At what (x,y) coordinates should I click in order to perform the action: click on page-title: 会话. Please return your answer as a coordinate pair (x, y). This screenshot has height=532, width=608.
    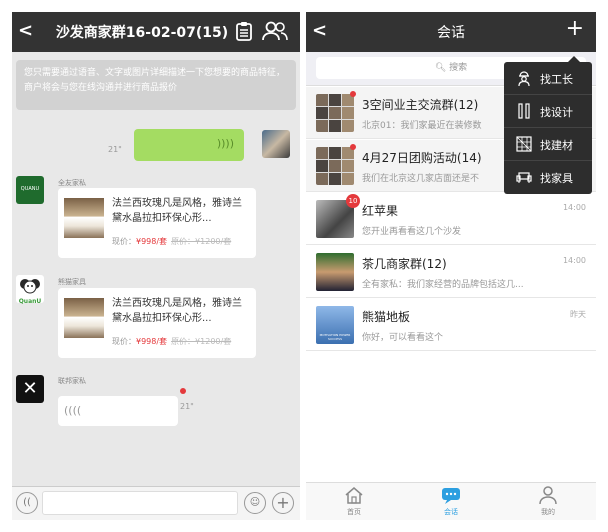
    Looking at the image, I should click on (451, 33).